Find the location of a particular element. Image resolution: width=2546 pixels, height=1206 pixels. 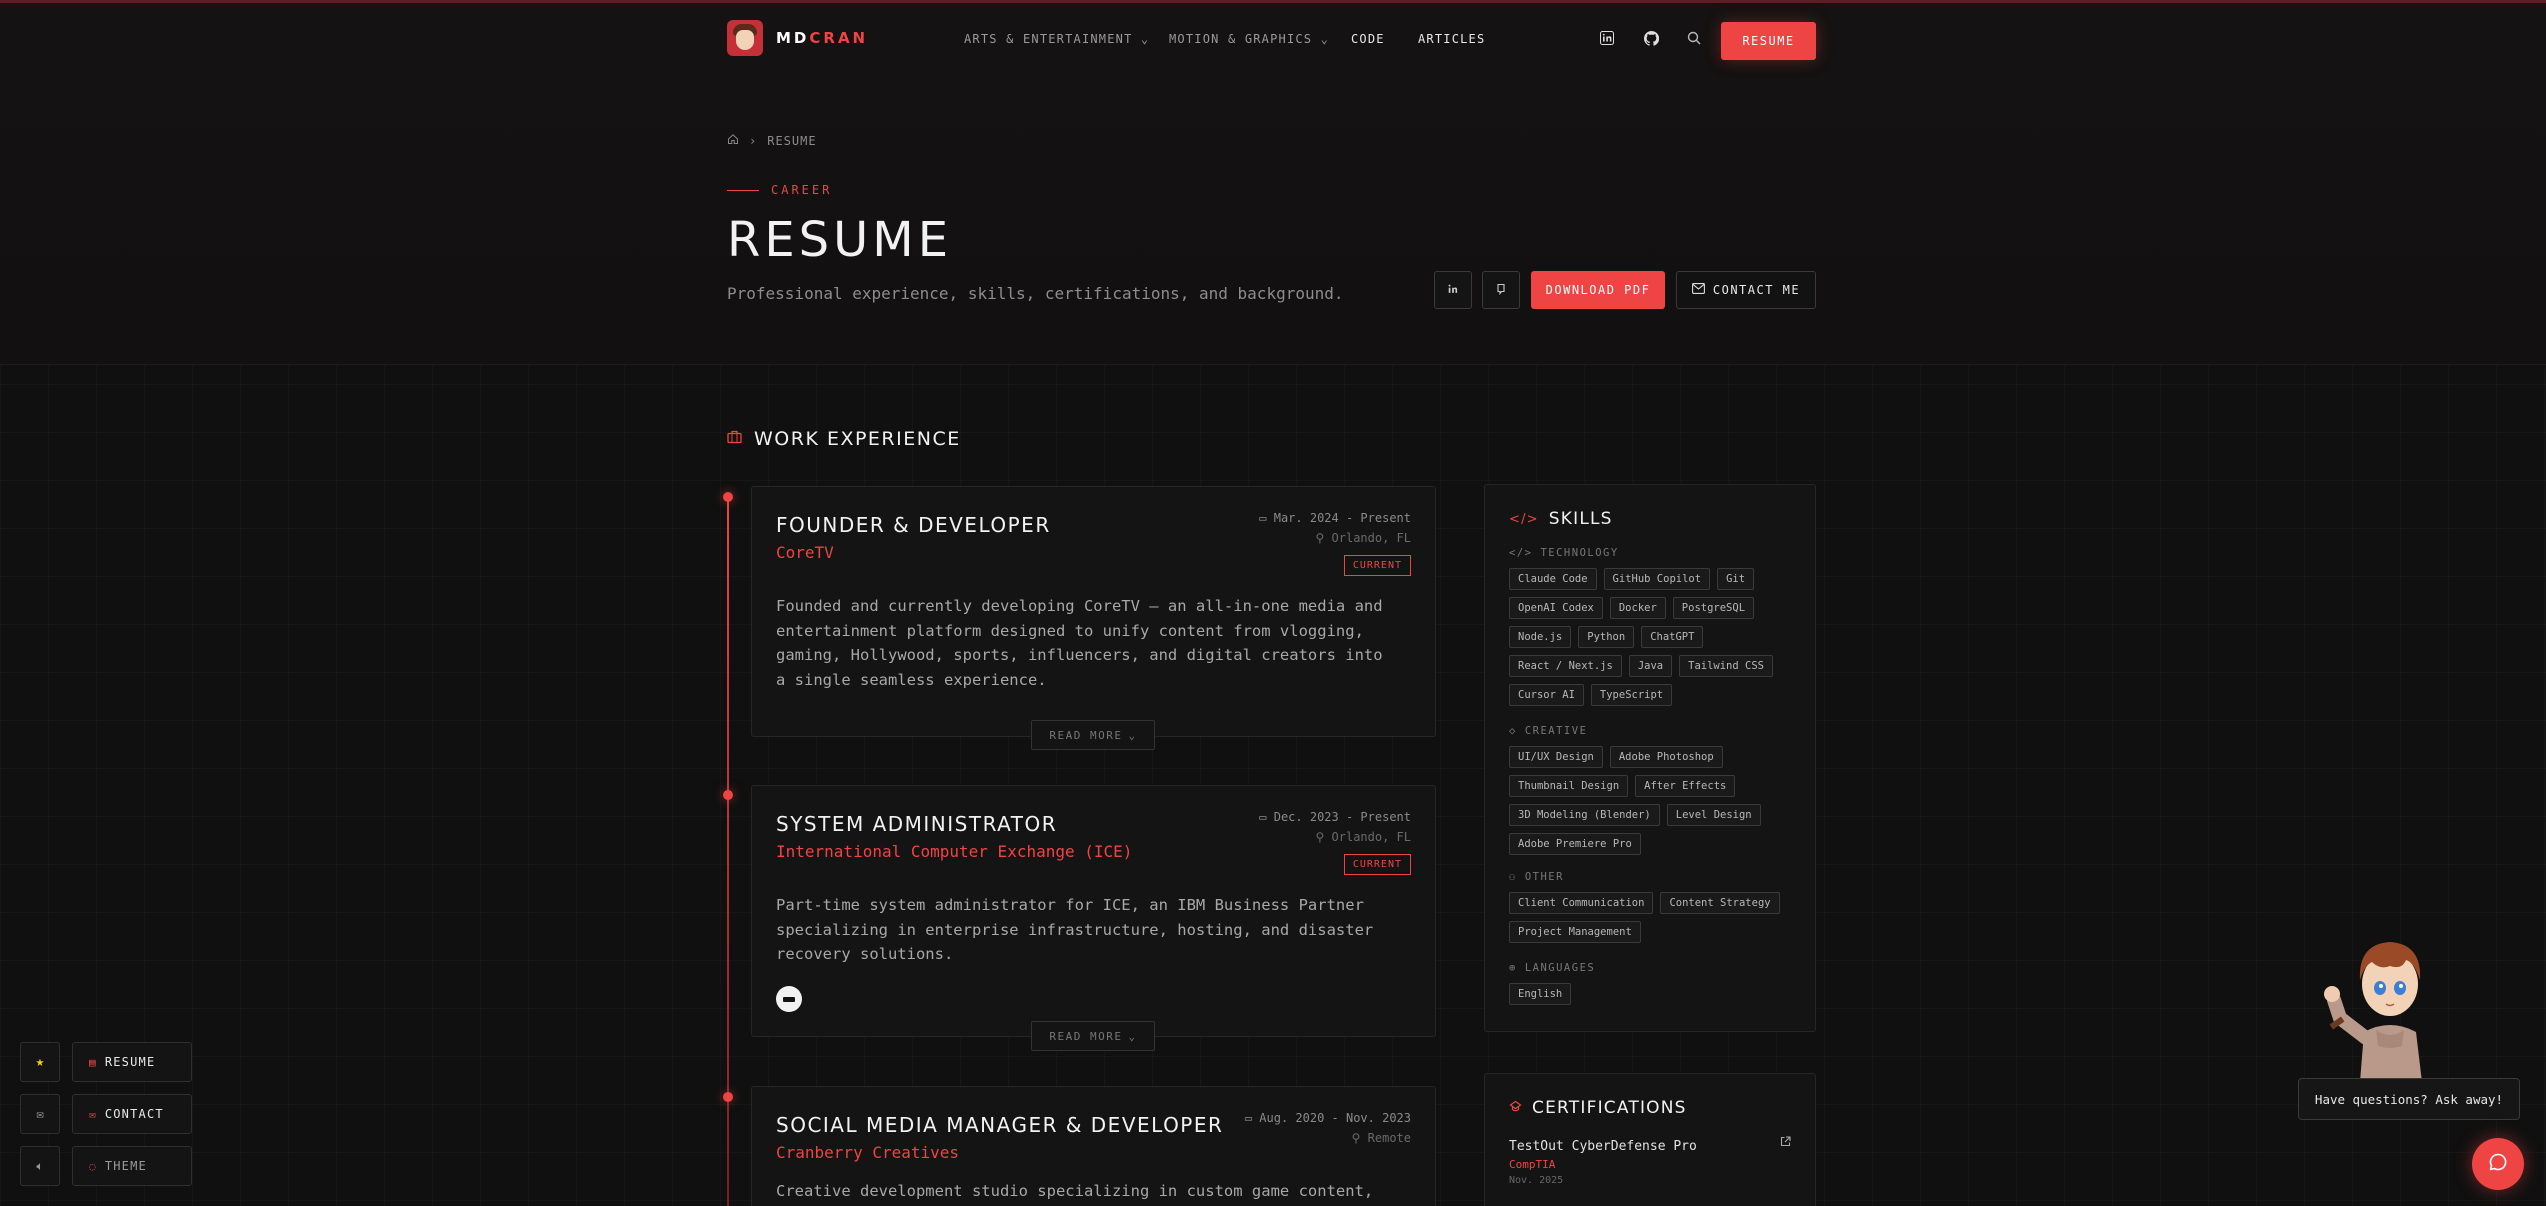

skill-group-label: ◇ CREATIVE is located at coordinates (1548, 731).